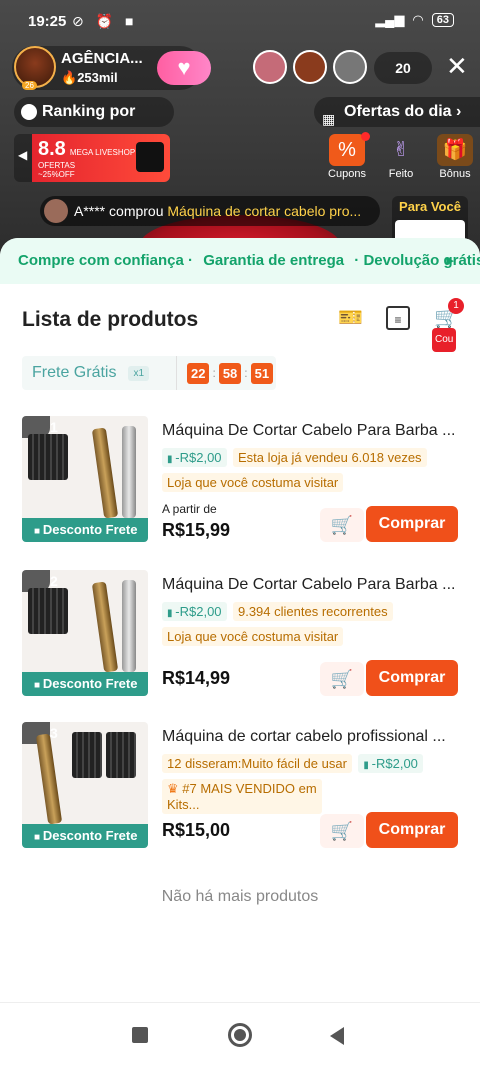 The width and height of the screenshot is (480, 1066). What do you see at coordinates (455, 150) in the screenshot?
I see `treasure-chest-icon: 🎁` at bounding box center [455, 150].